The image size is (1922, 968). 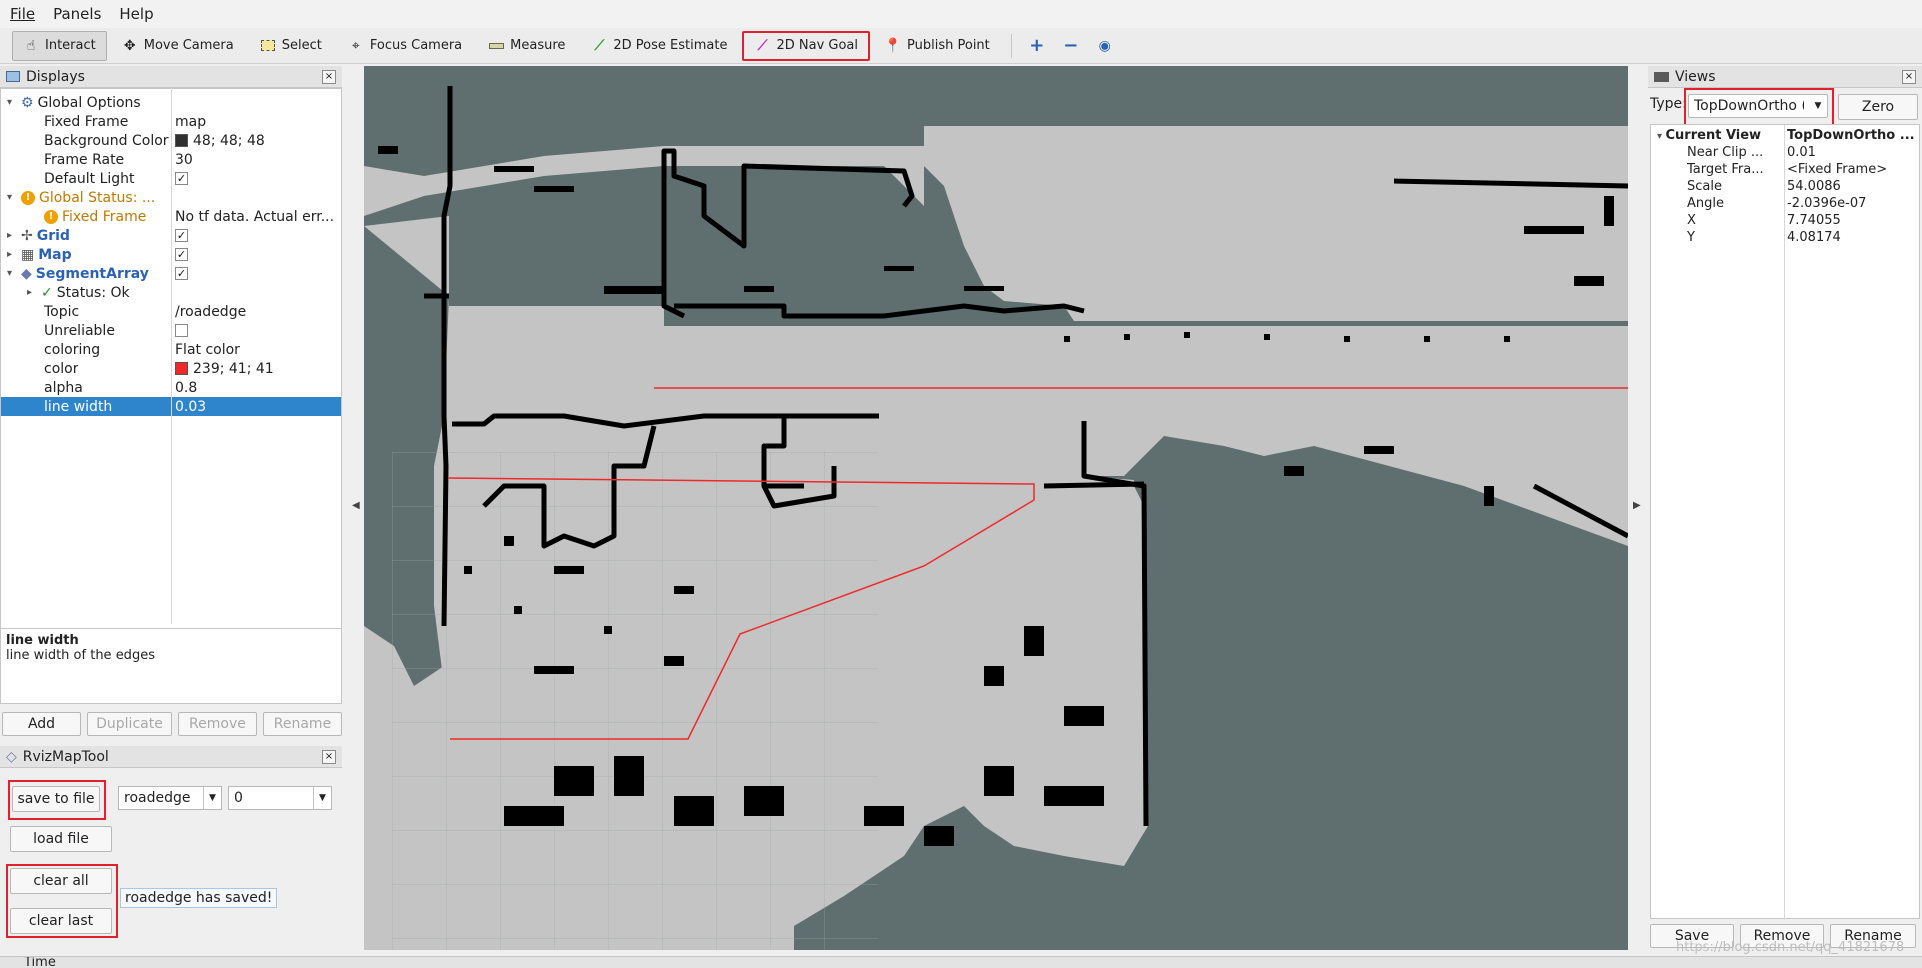 What do you see at coordinates (291, 46) in the screenshot?
I see `select-tool-button: Select` at bounding box center [291, 46].